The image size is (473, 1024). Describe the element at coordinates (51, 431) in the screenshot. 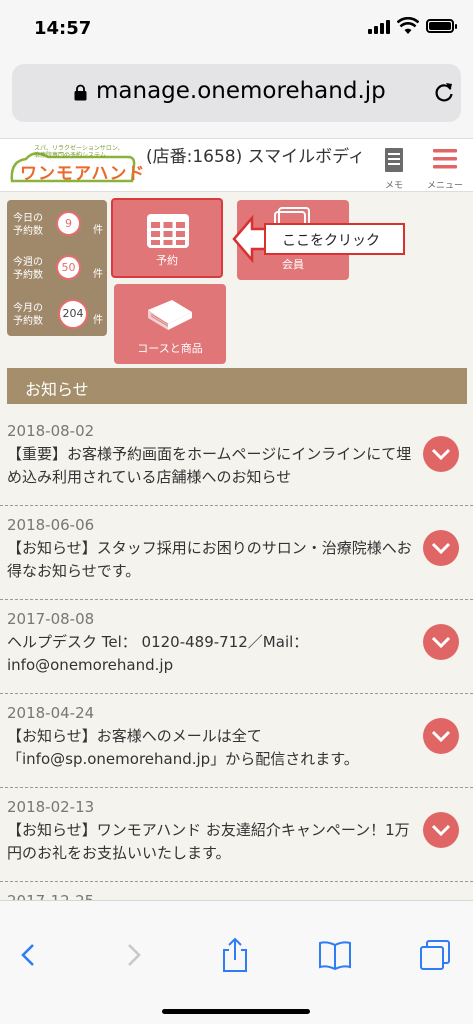

I see `news-date: 2018-08-02` at that location.